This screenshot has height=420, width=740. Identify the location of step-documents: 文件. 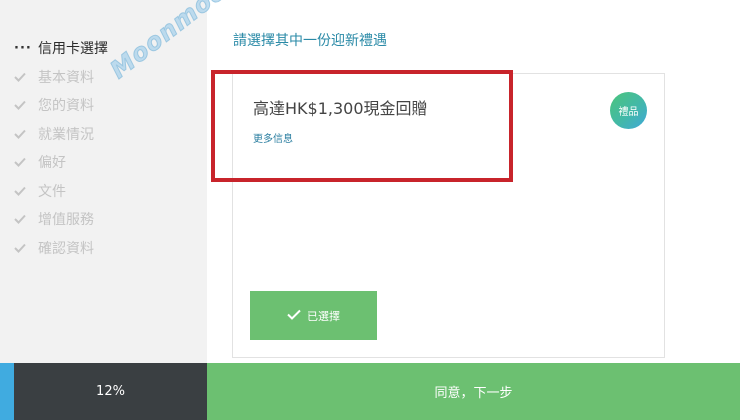
(103, 191).